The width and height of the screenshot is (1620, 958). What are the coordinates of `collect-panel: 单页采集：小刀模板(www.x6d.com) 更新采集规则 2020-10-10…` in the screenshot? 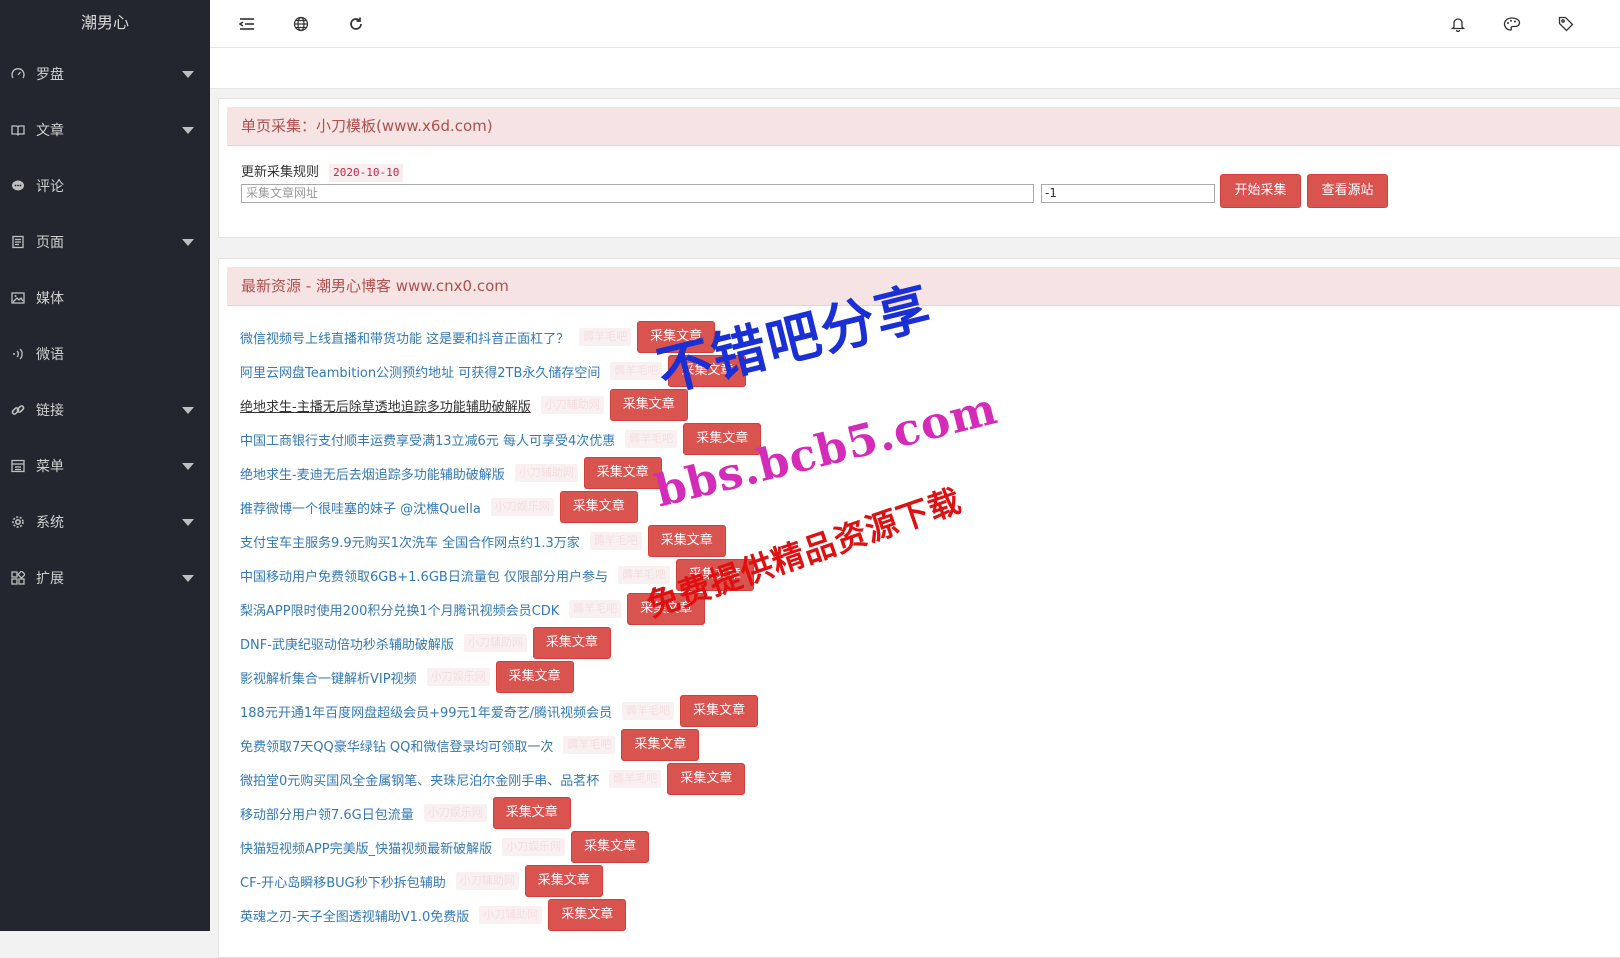 It's located at (919, 168).